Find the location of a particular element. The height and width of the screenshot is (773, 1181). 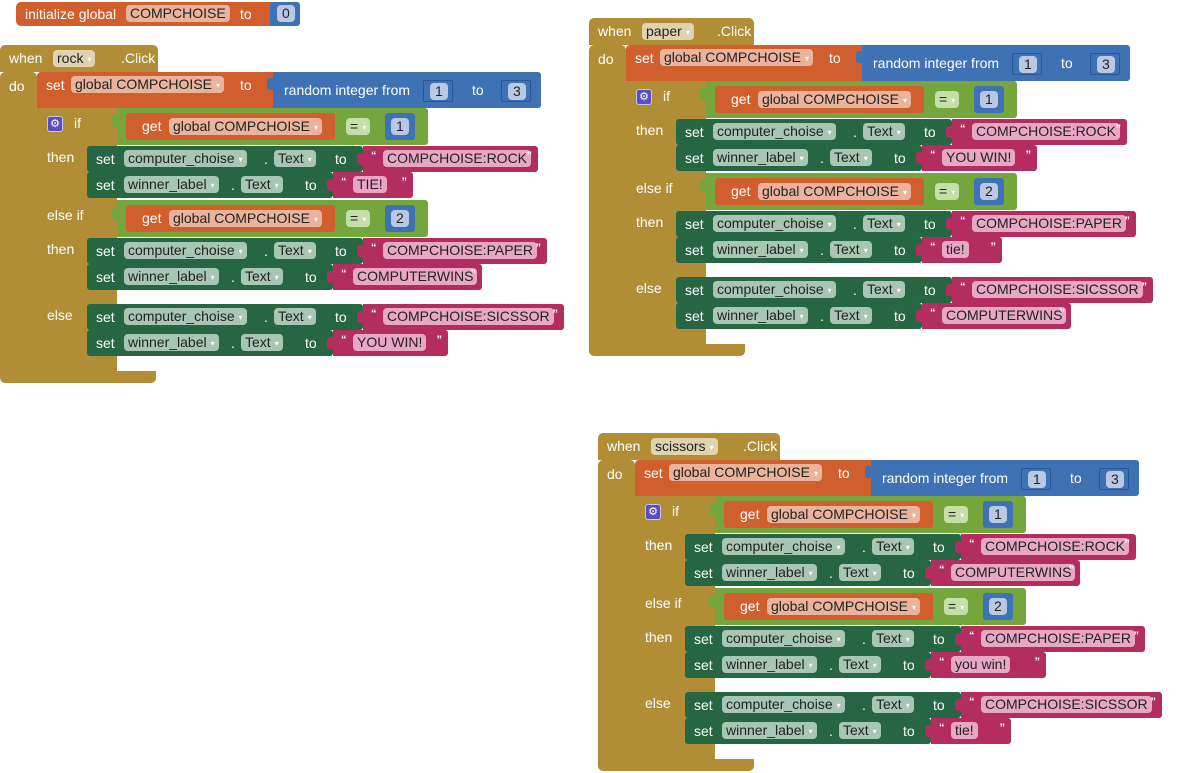

text-string-block: “ tie! ” is located at coordinates (959, 250).